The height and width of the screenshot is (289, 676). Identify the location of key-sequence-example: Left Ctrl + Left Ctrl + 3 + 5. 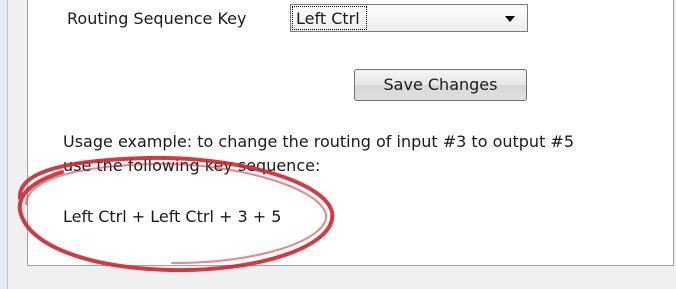
(172, 216).